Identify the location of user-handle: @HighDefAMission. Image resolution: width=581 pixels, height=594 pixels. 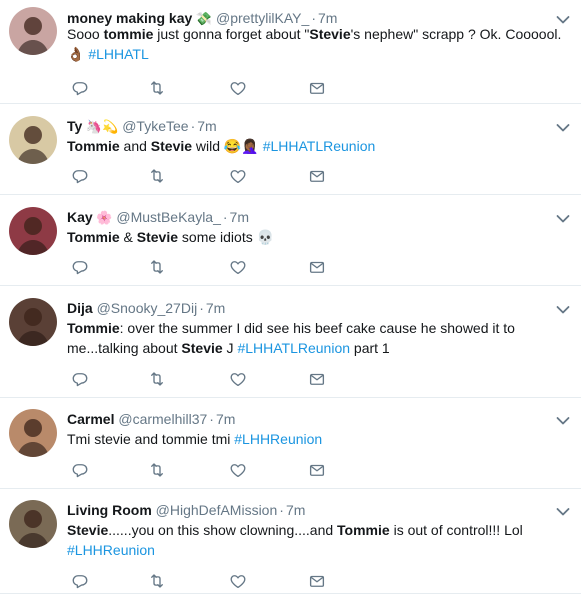
(217, 510).